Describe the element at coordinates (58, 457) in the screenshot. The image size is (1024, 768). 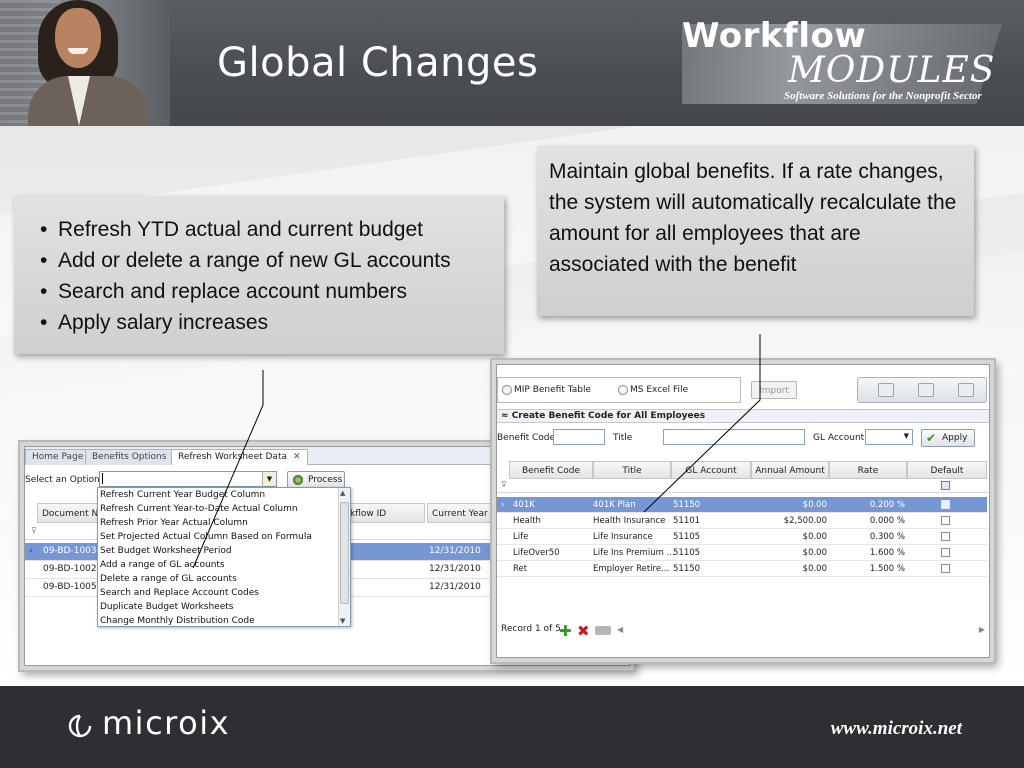
I see `tab-home-page: Home Page` at that location.